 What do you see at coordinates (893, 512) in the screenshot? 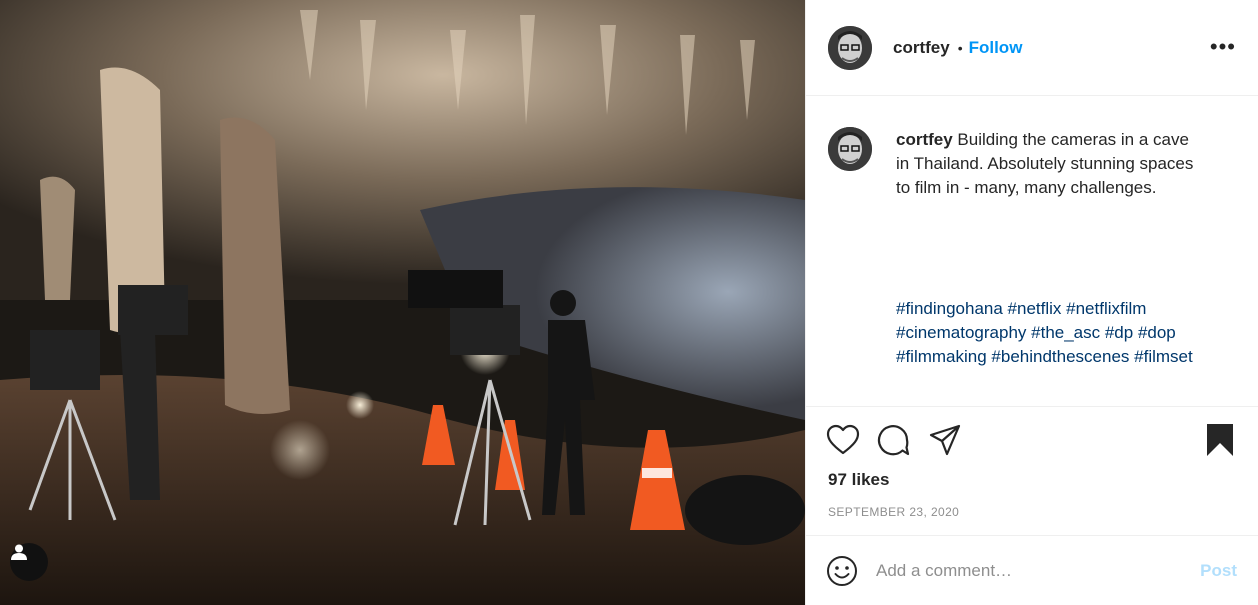
I see `post-date: SEPTEMBER 23, 2020` at bounding box center [893, 512].